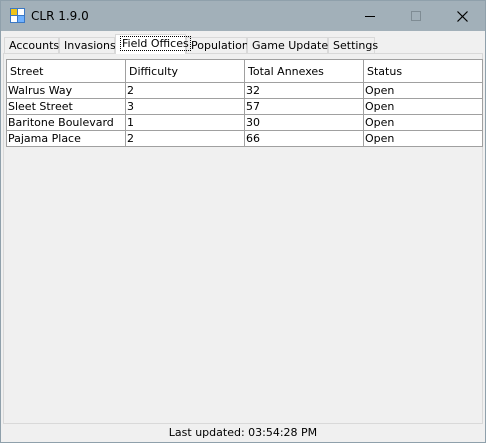  I want to click on cell-difficulty: 3, so click(185, 106).